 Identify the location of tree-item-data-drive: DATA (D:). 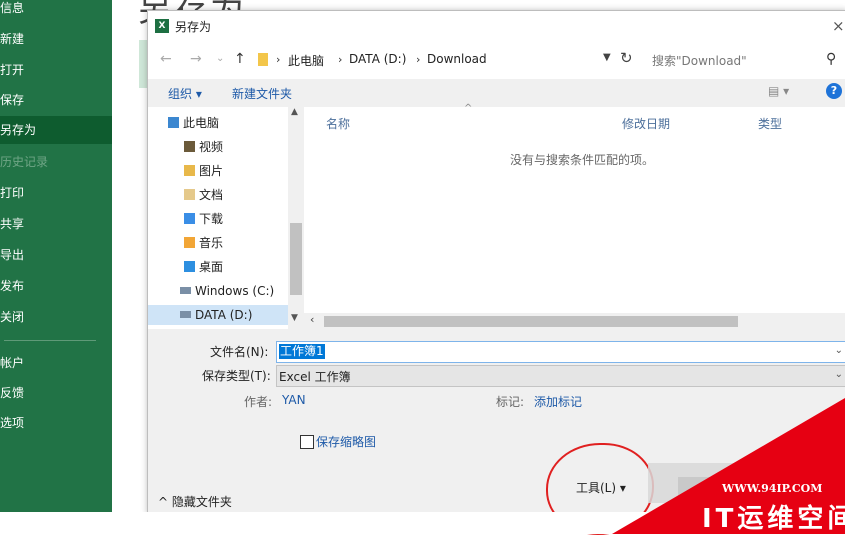
(218, 315).